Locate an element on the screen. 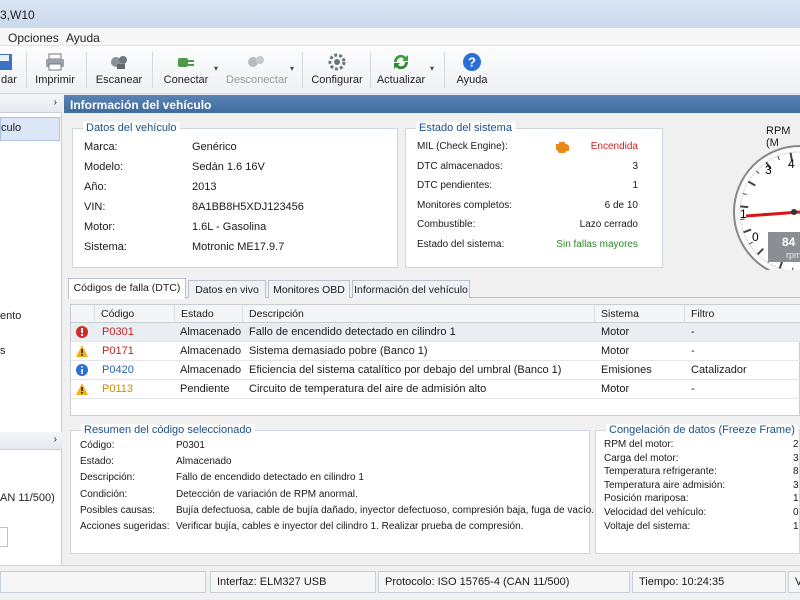  system-value: 6 de 10 is located at coordinates (621, 205).